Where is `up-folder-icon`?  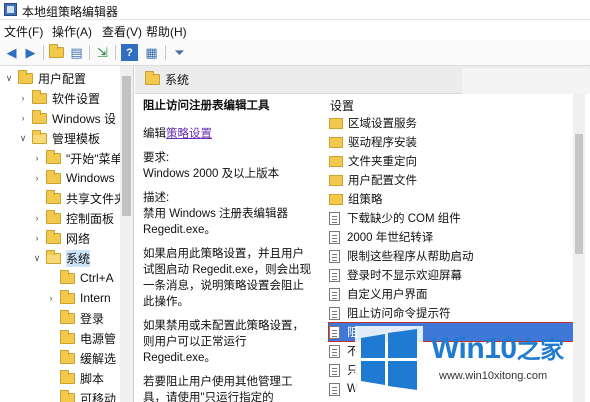 up-folder-icon is located at coordinates (56, 52).